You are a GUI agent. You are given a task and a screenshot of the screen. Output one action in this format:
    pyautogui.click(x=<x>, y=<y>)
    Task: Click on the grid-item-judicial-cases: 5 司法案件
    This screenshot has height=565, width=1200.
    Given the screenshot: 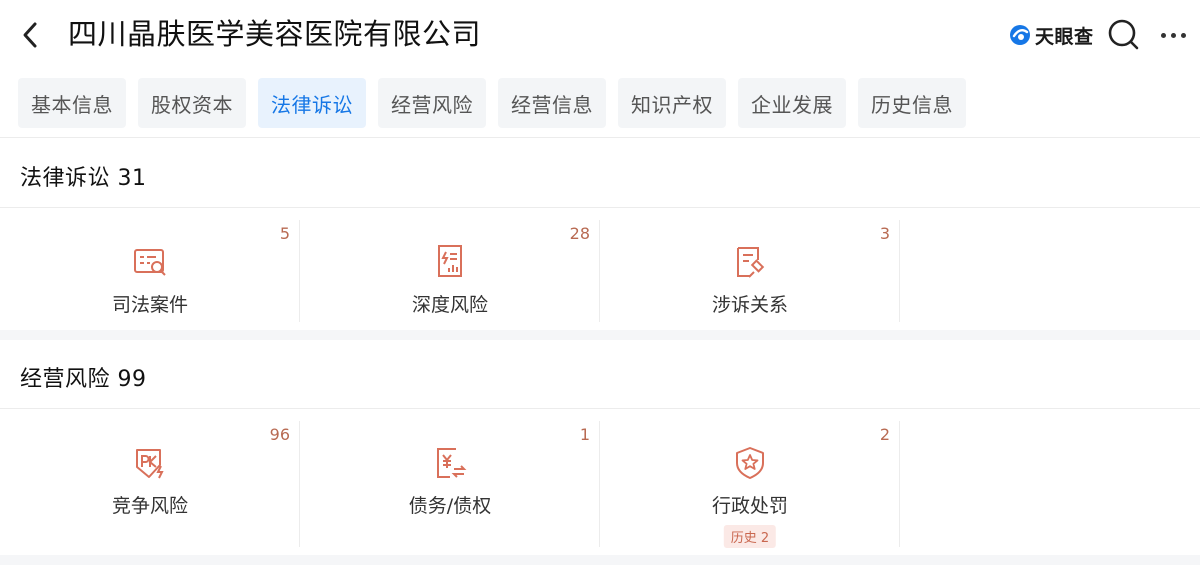 What is the action you would take?
    pyautogui.click(x=150, y=269)
    